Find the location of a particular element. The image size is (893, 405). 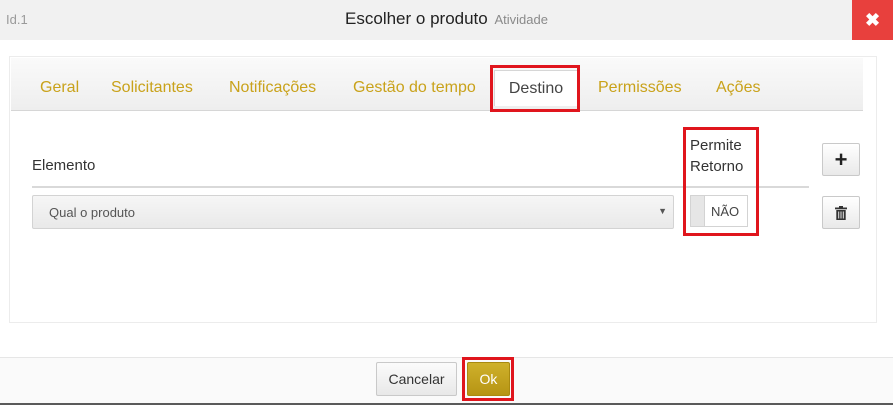

trash-icon is located at coordinates (841, 212).